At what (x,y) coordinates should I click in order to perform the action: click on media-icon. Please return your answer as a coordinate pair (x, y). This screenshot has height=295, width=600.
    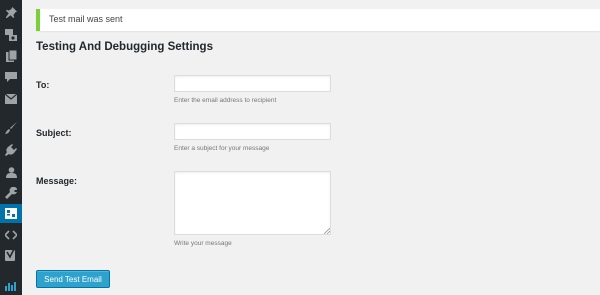
    Looking at the image, I should click on (11, 35).